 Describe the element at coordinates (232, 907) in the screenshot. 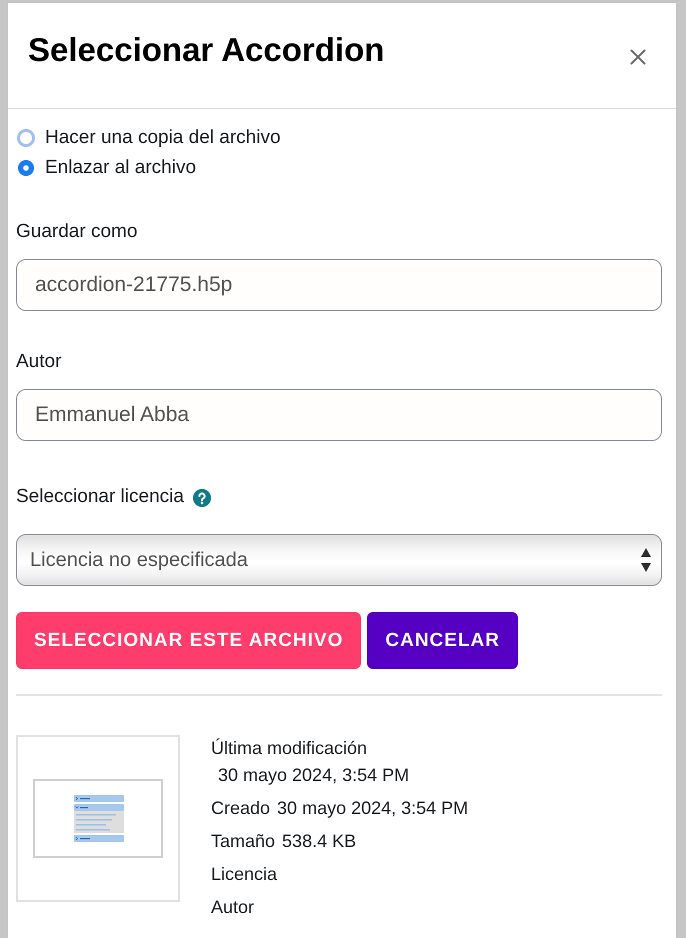

I see `info-label: Autor` at that location.